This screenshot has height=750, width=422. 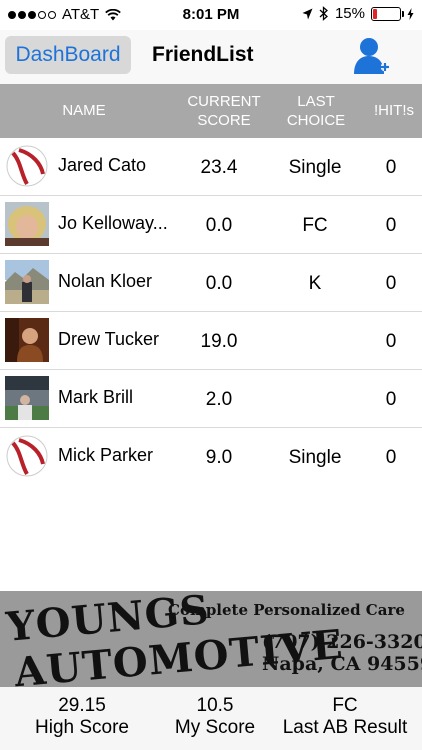 What do you see at coordinates (219, 399) in the screenshot?
I see `player-score: 2.0` at bounding box center [219, 399].